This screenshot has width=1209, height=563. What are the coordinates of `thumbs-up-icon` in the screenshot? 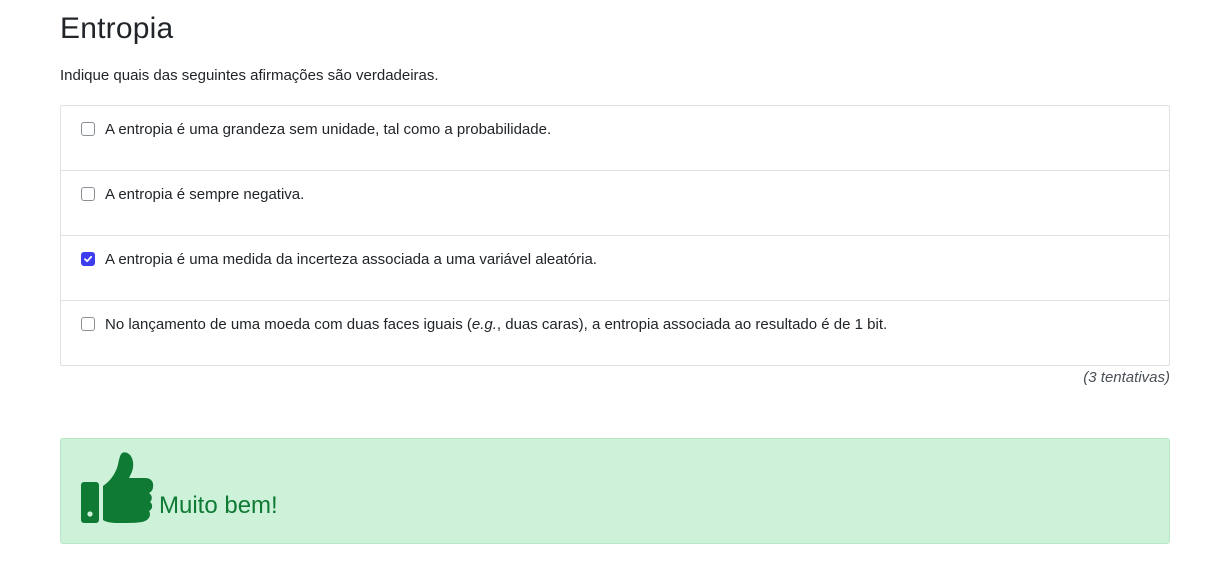 It's located at (117, 487).